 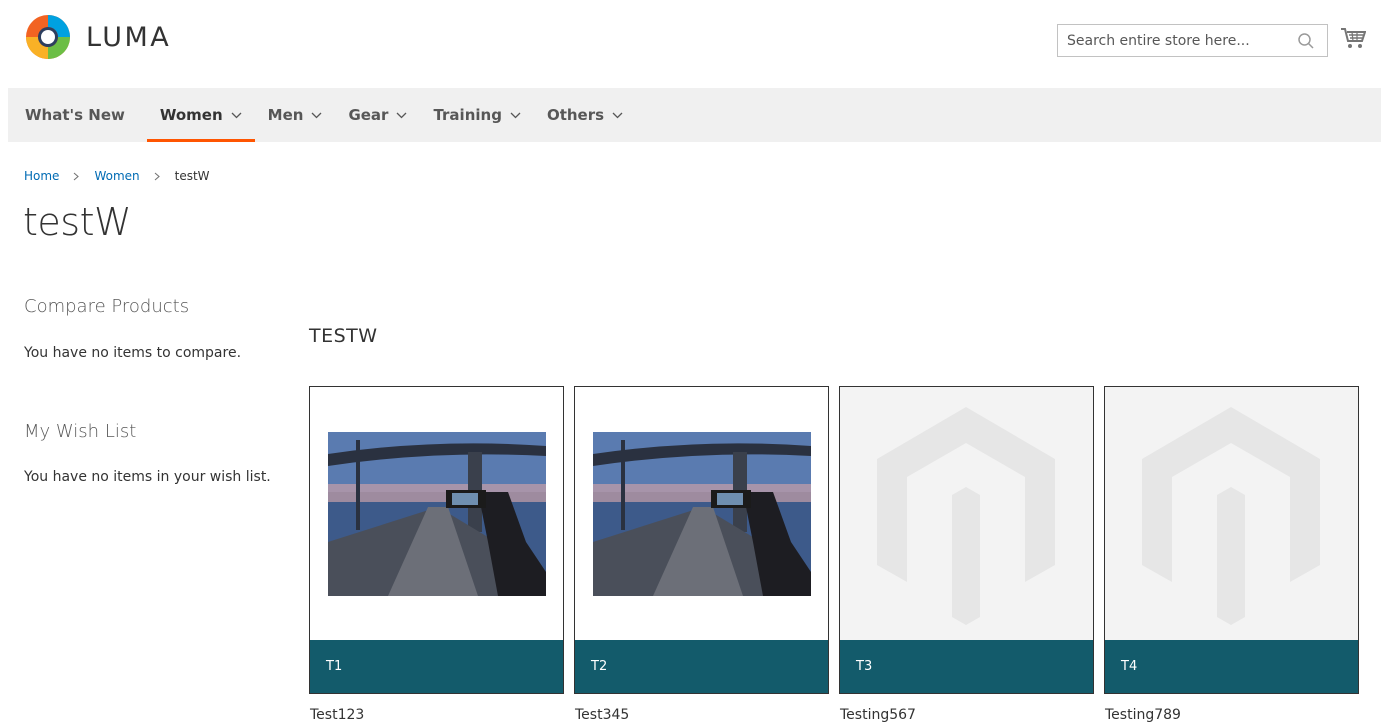 I want to click on nav-item-training: Training, so click(x=476, y=115).